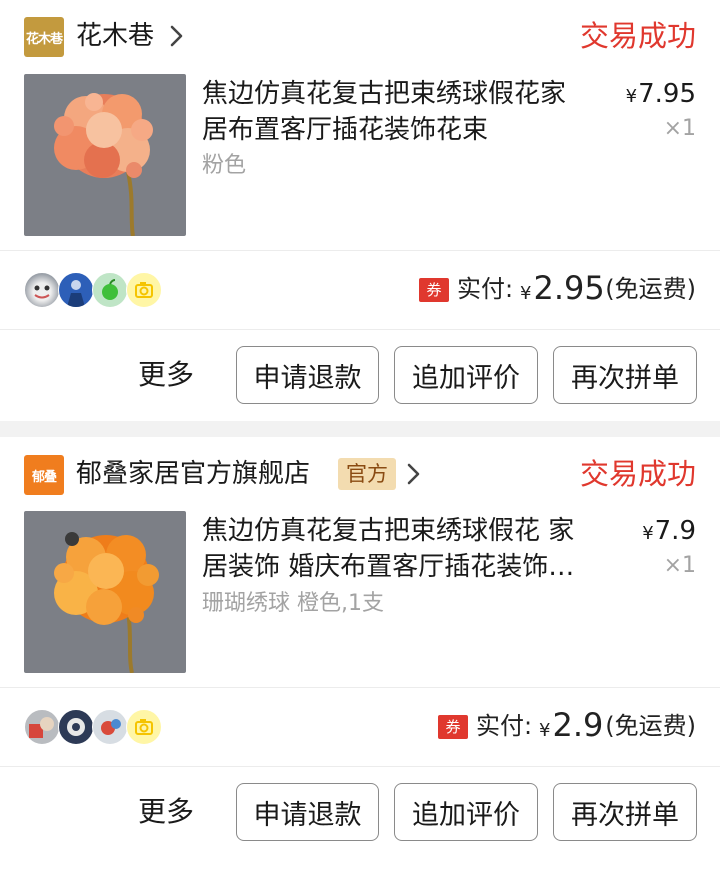  Describe the element at coordinates (571, 725) in the screenshot. I see `paid-amount: ¥2.9` at that location.